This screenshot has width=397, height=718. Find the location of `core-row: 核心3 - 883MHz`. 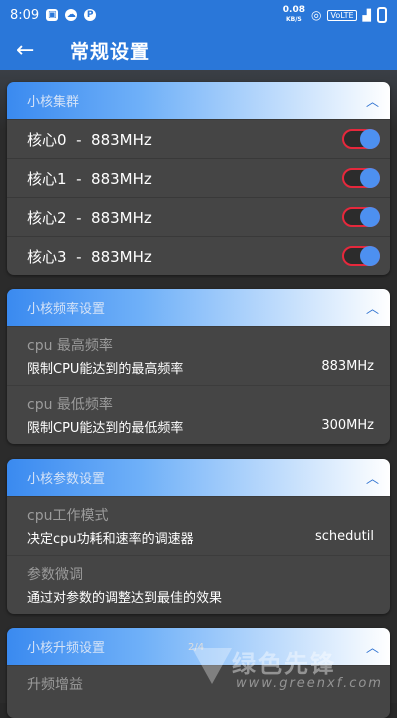

core-row: 核心3 - 883MHz is located at coordinates (198, 255).